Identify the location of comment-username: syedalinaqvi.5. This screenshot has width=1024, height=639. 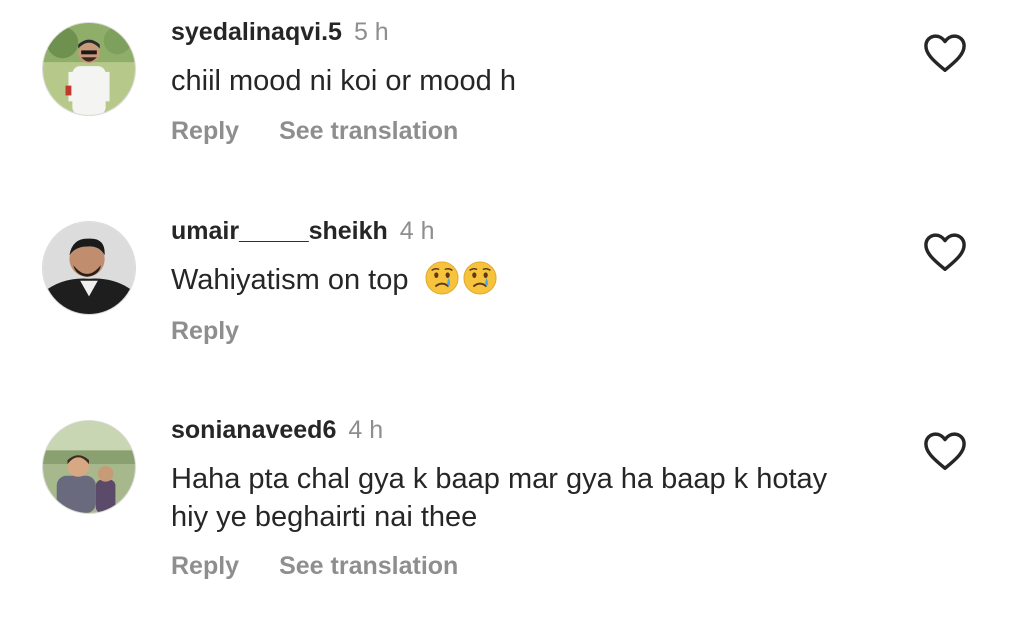
(256, 32).